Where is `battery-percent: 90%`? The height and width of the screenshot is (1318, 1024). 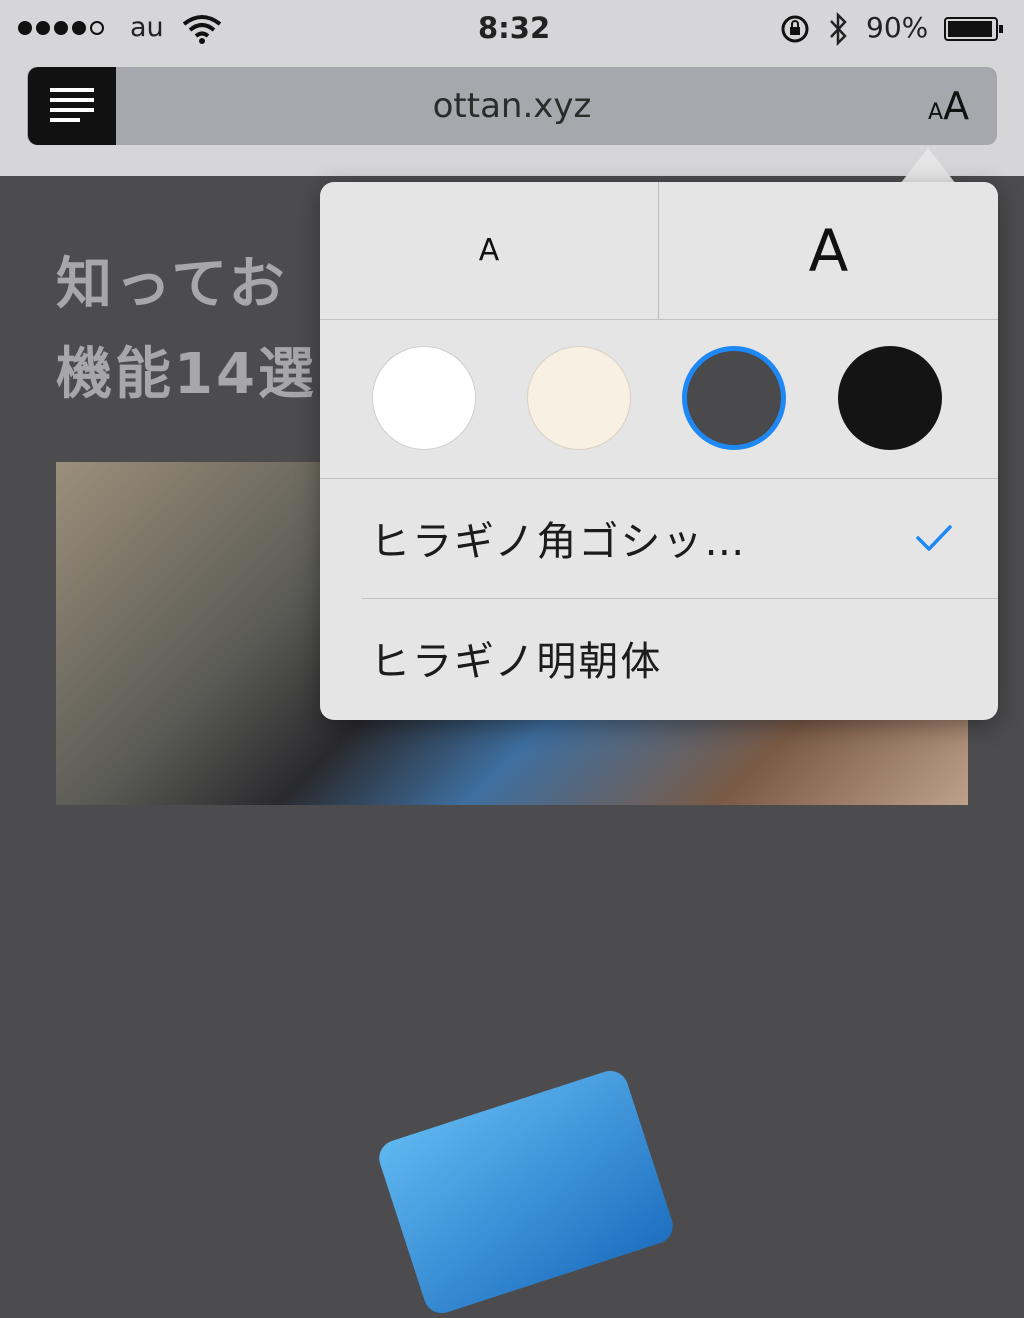
battery-percent: 90% is located at coordinates (897, 27).